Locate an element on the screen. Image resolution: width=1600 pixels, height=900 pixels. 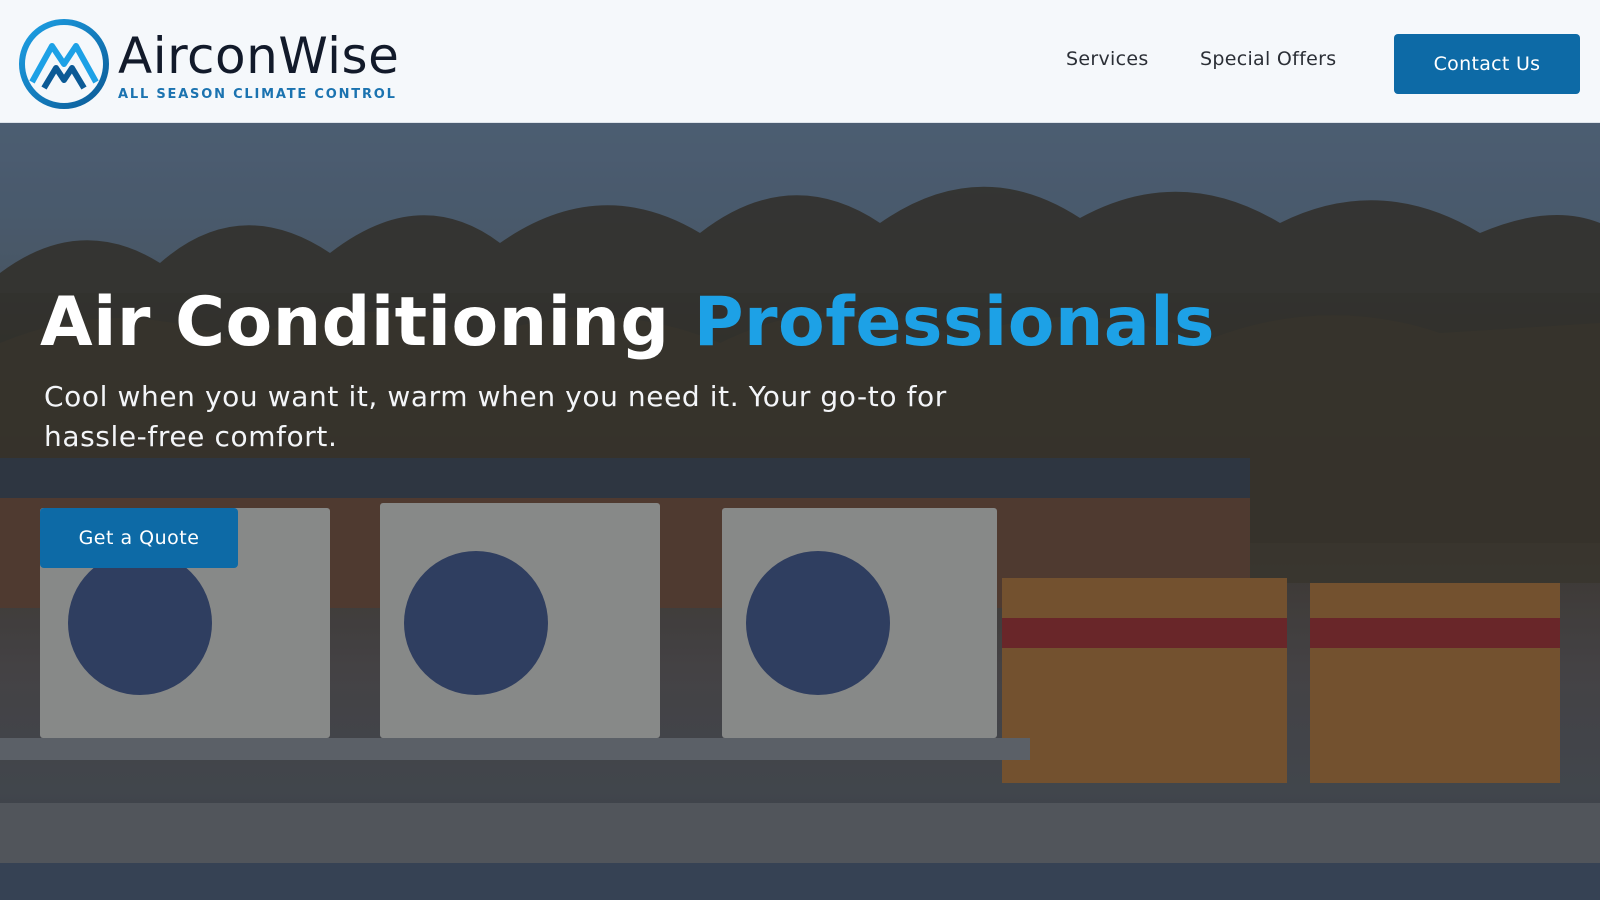
brand-logo: AirconWise ALL SEASON CLIMATE CONTROL is located at coordinates (208, 64).